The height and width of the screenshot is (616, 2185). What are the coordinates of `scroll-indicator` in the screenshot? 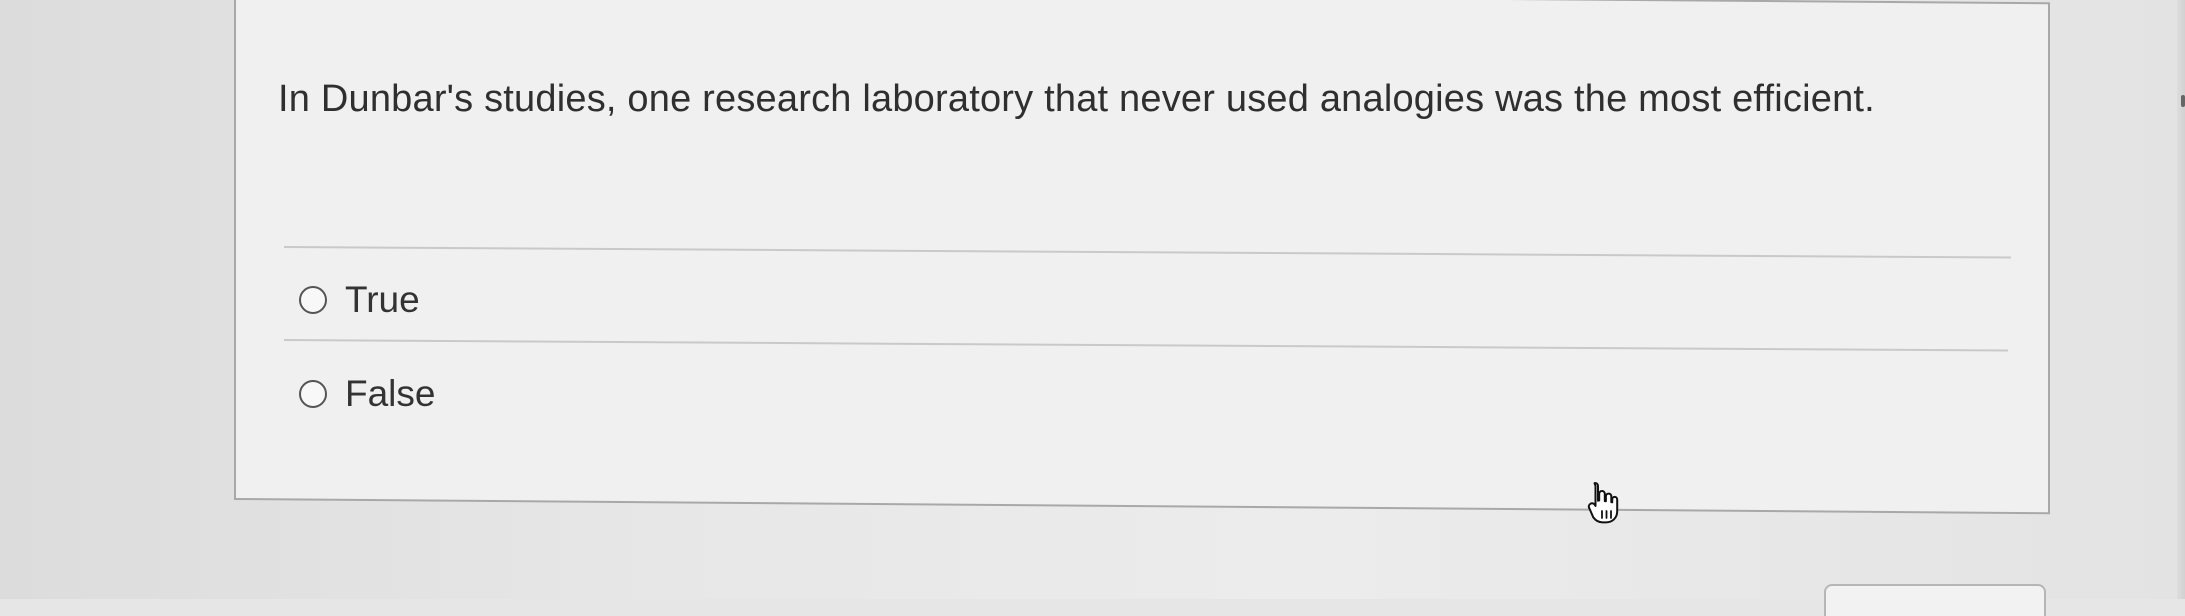 It's located at (2183, 101).